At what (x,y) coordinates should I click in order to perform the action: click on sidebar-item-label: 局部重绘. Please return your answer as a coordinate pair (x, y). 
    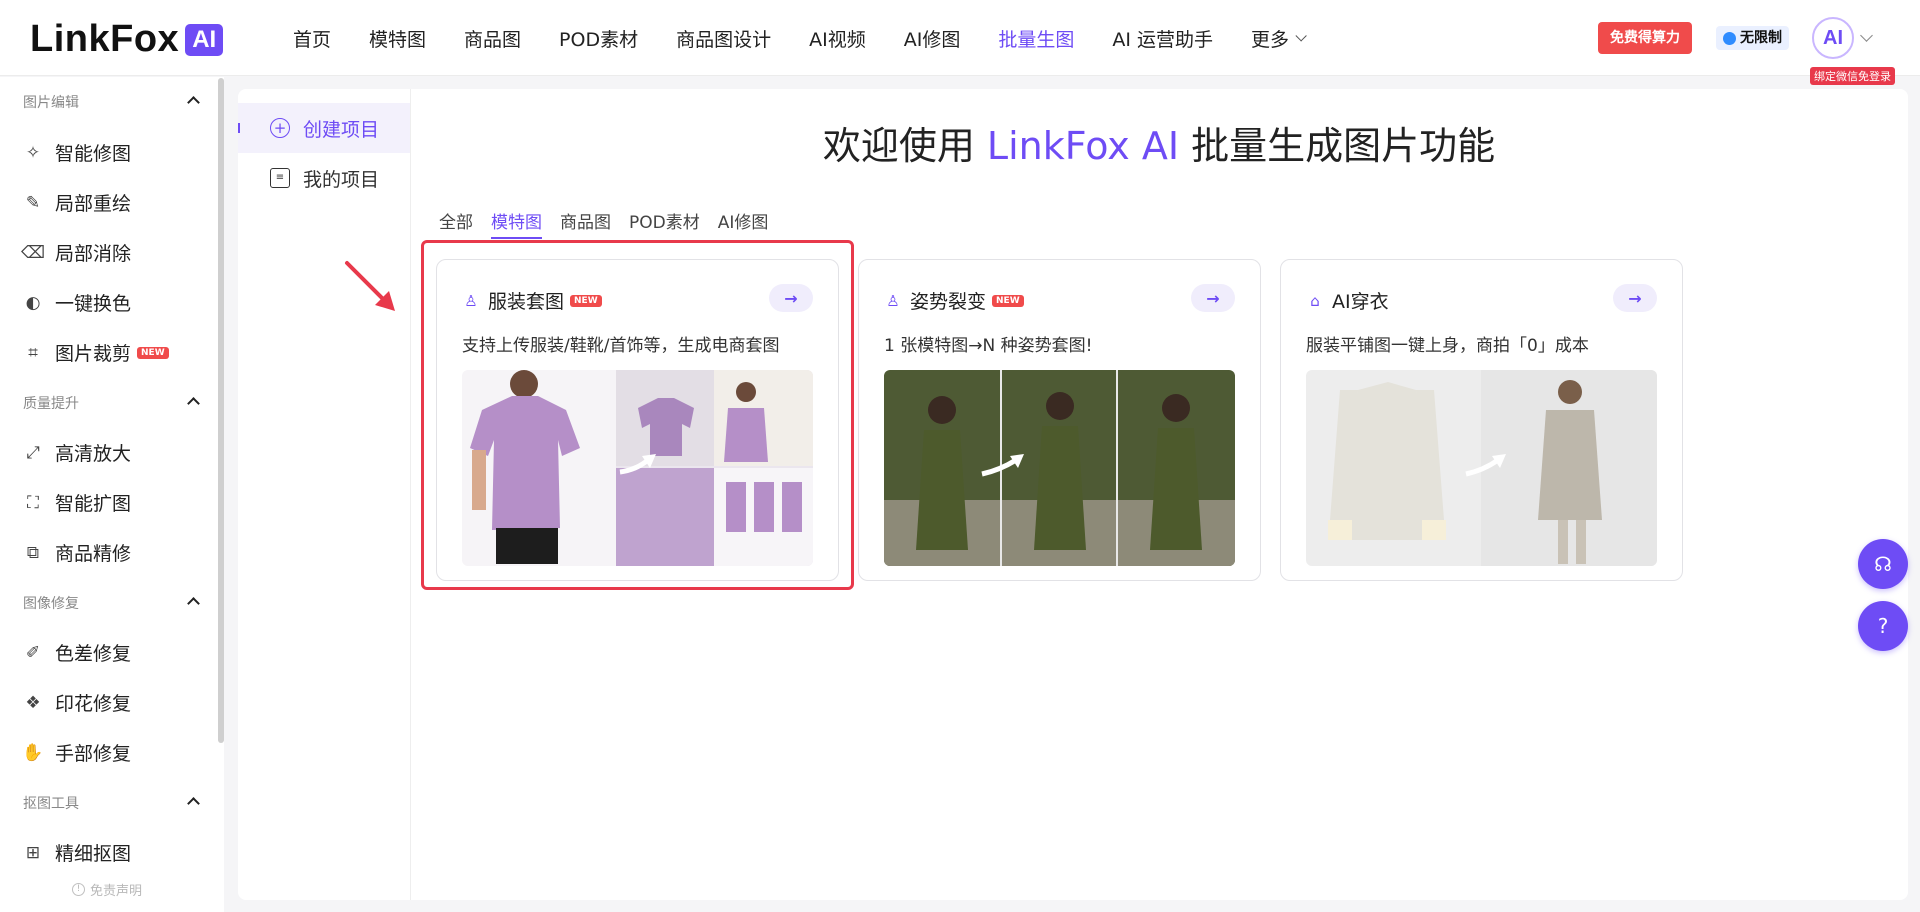
    Looking at the image, I should click on (93, 204).